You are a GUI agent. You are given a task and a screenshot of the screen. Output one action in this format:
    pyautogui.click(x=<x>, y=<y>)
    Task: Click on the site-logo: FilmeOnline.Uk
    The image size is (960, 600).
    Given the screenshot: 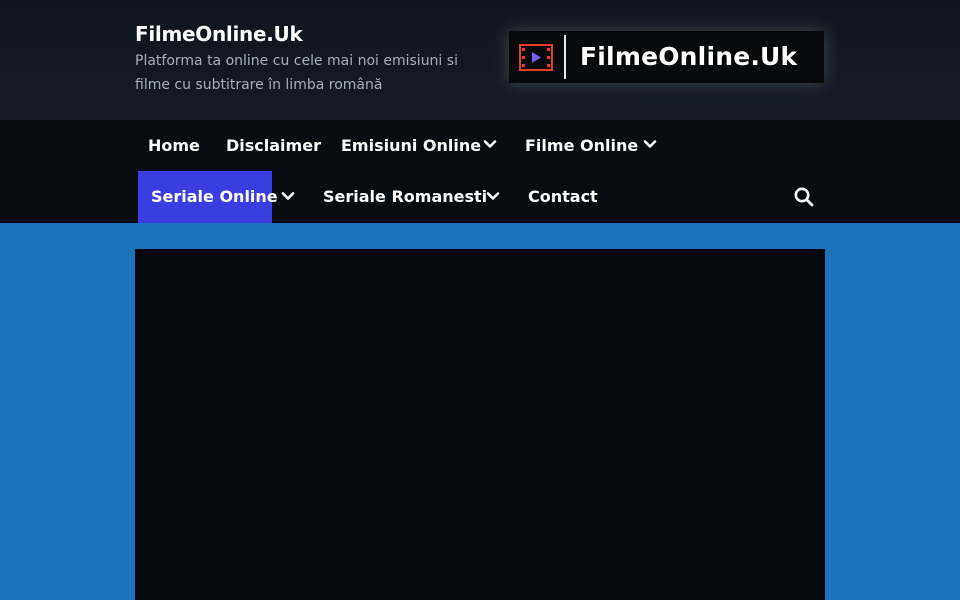 What is the action you would take?
    pyautogui.click(x=666, y=57)
    